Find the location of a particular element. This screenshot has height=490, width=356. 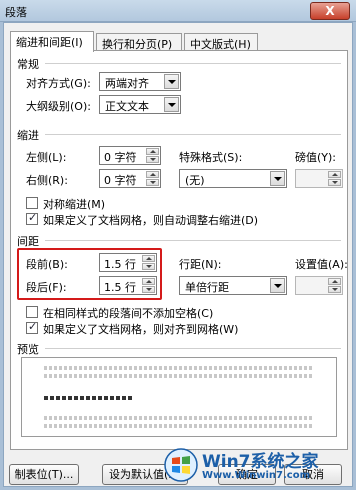

line-spacing-select: 单倍行距 is located at coordinates (233, 285).